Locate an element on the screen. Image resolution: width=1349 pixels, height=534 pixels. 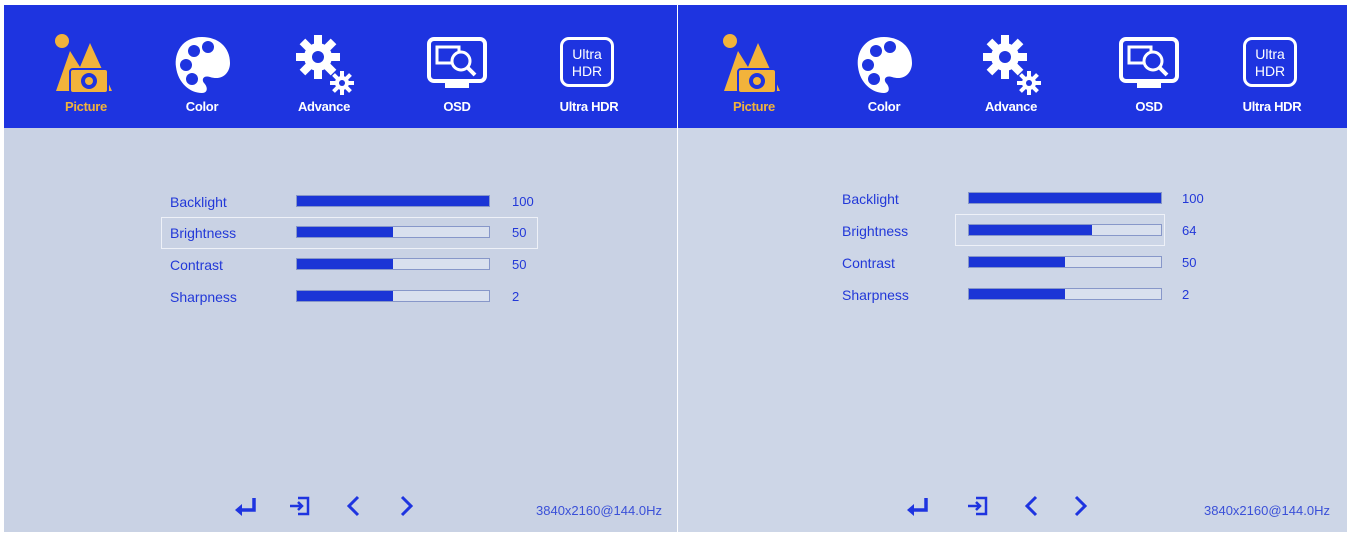
setting-row-brightness: Brightness 64 is located at coordinates (1012, 231).